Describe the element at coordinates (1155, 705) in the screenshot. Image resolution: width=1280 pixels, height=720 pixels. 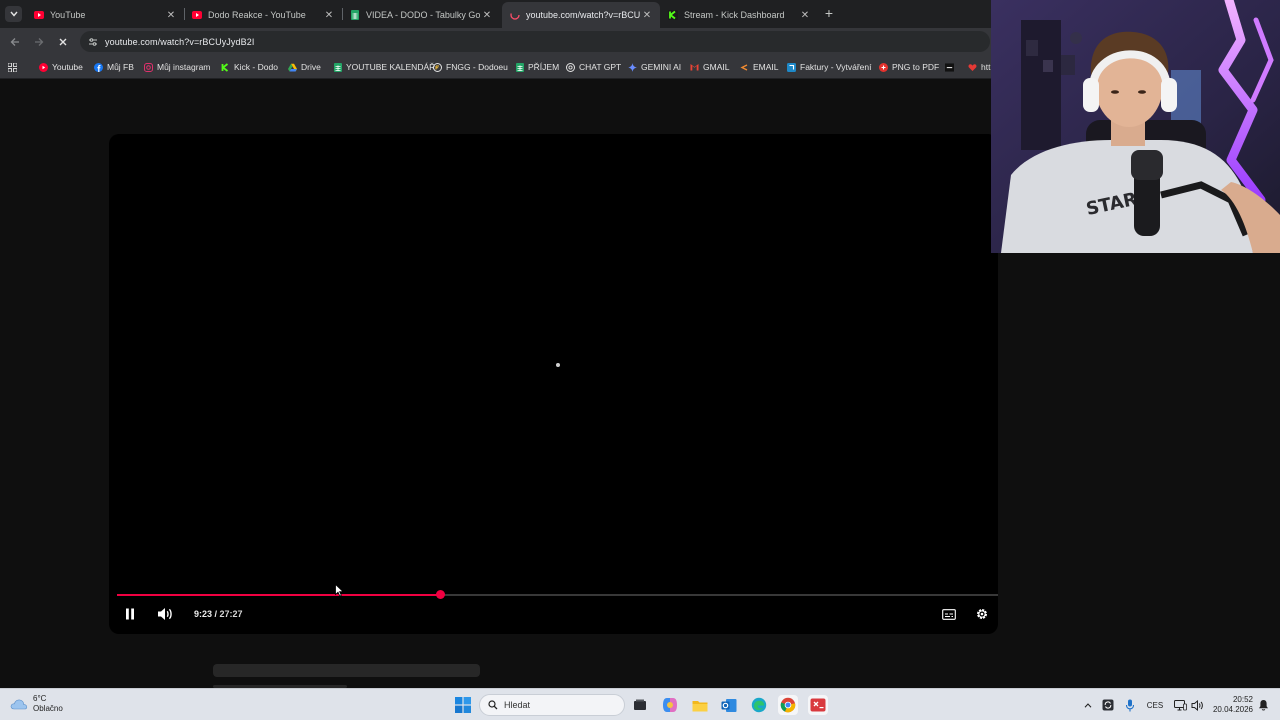
I see `language-indicator: CES` at that location.